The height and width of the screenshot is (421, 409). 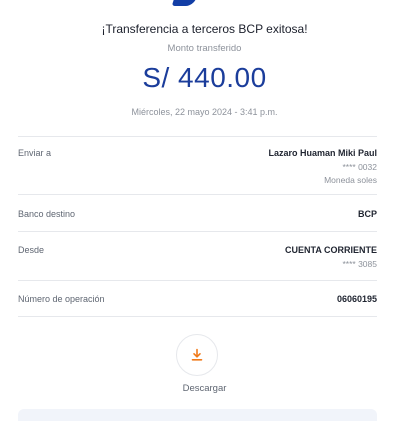 What do you see at coordinates (331, 250) in the screenshot?
I see `from-account-type: CUENTA CORRIENTE` at bounding box center [331, 250].